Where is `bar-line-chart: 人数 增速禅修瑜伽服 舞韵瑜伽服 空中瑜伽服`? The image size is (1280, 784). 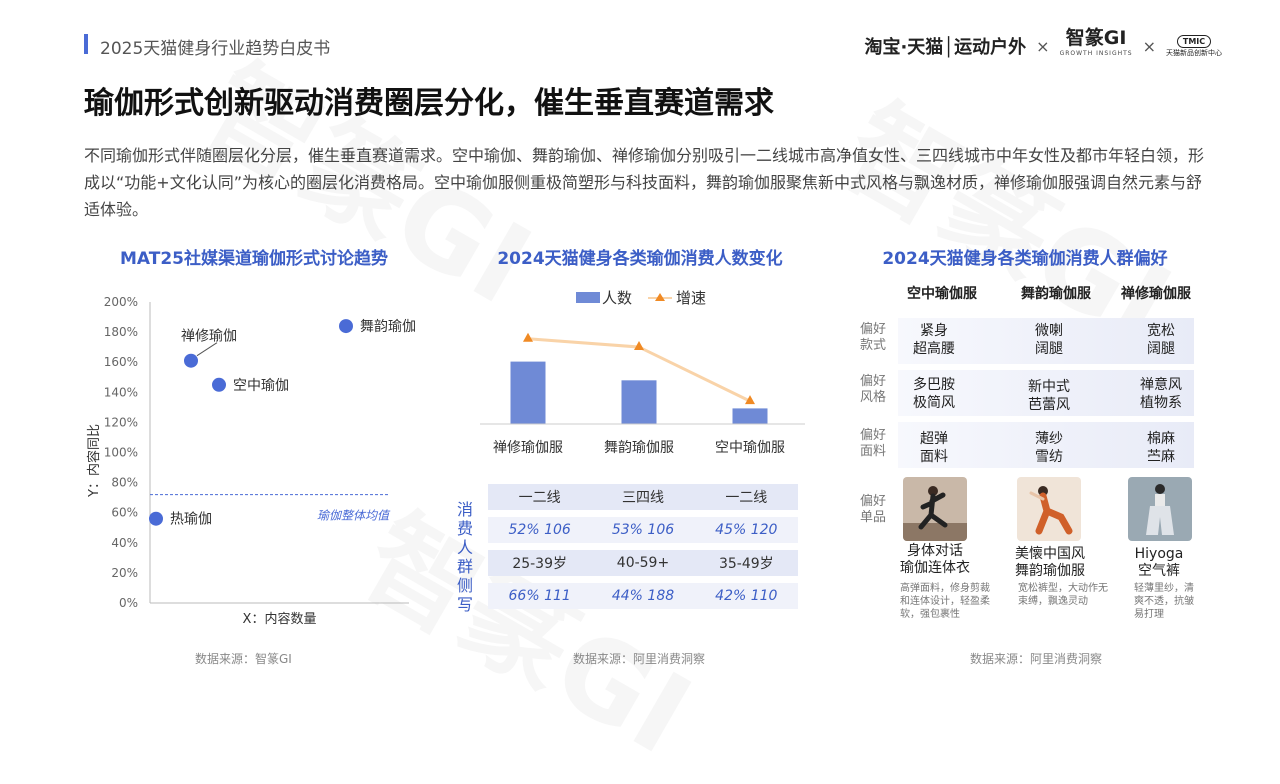
bar-line-chart: 人数 增速禅修瑜伽服 舞韵瑜伽服 空中瑜伽服 is located at coordinates (642, 372).